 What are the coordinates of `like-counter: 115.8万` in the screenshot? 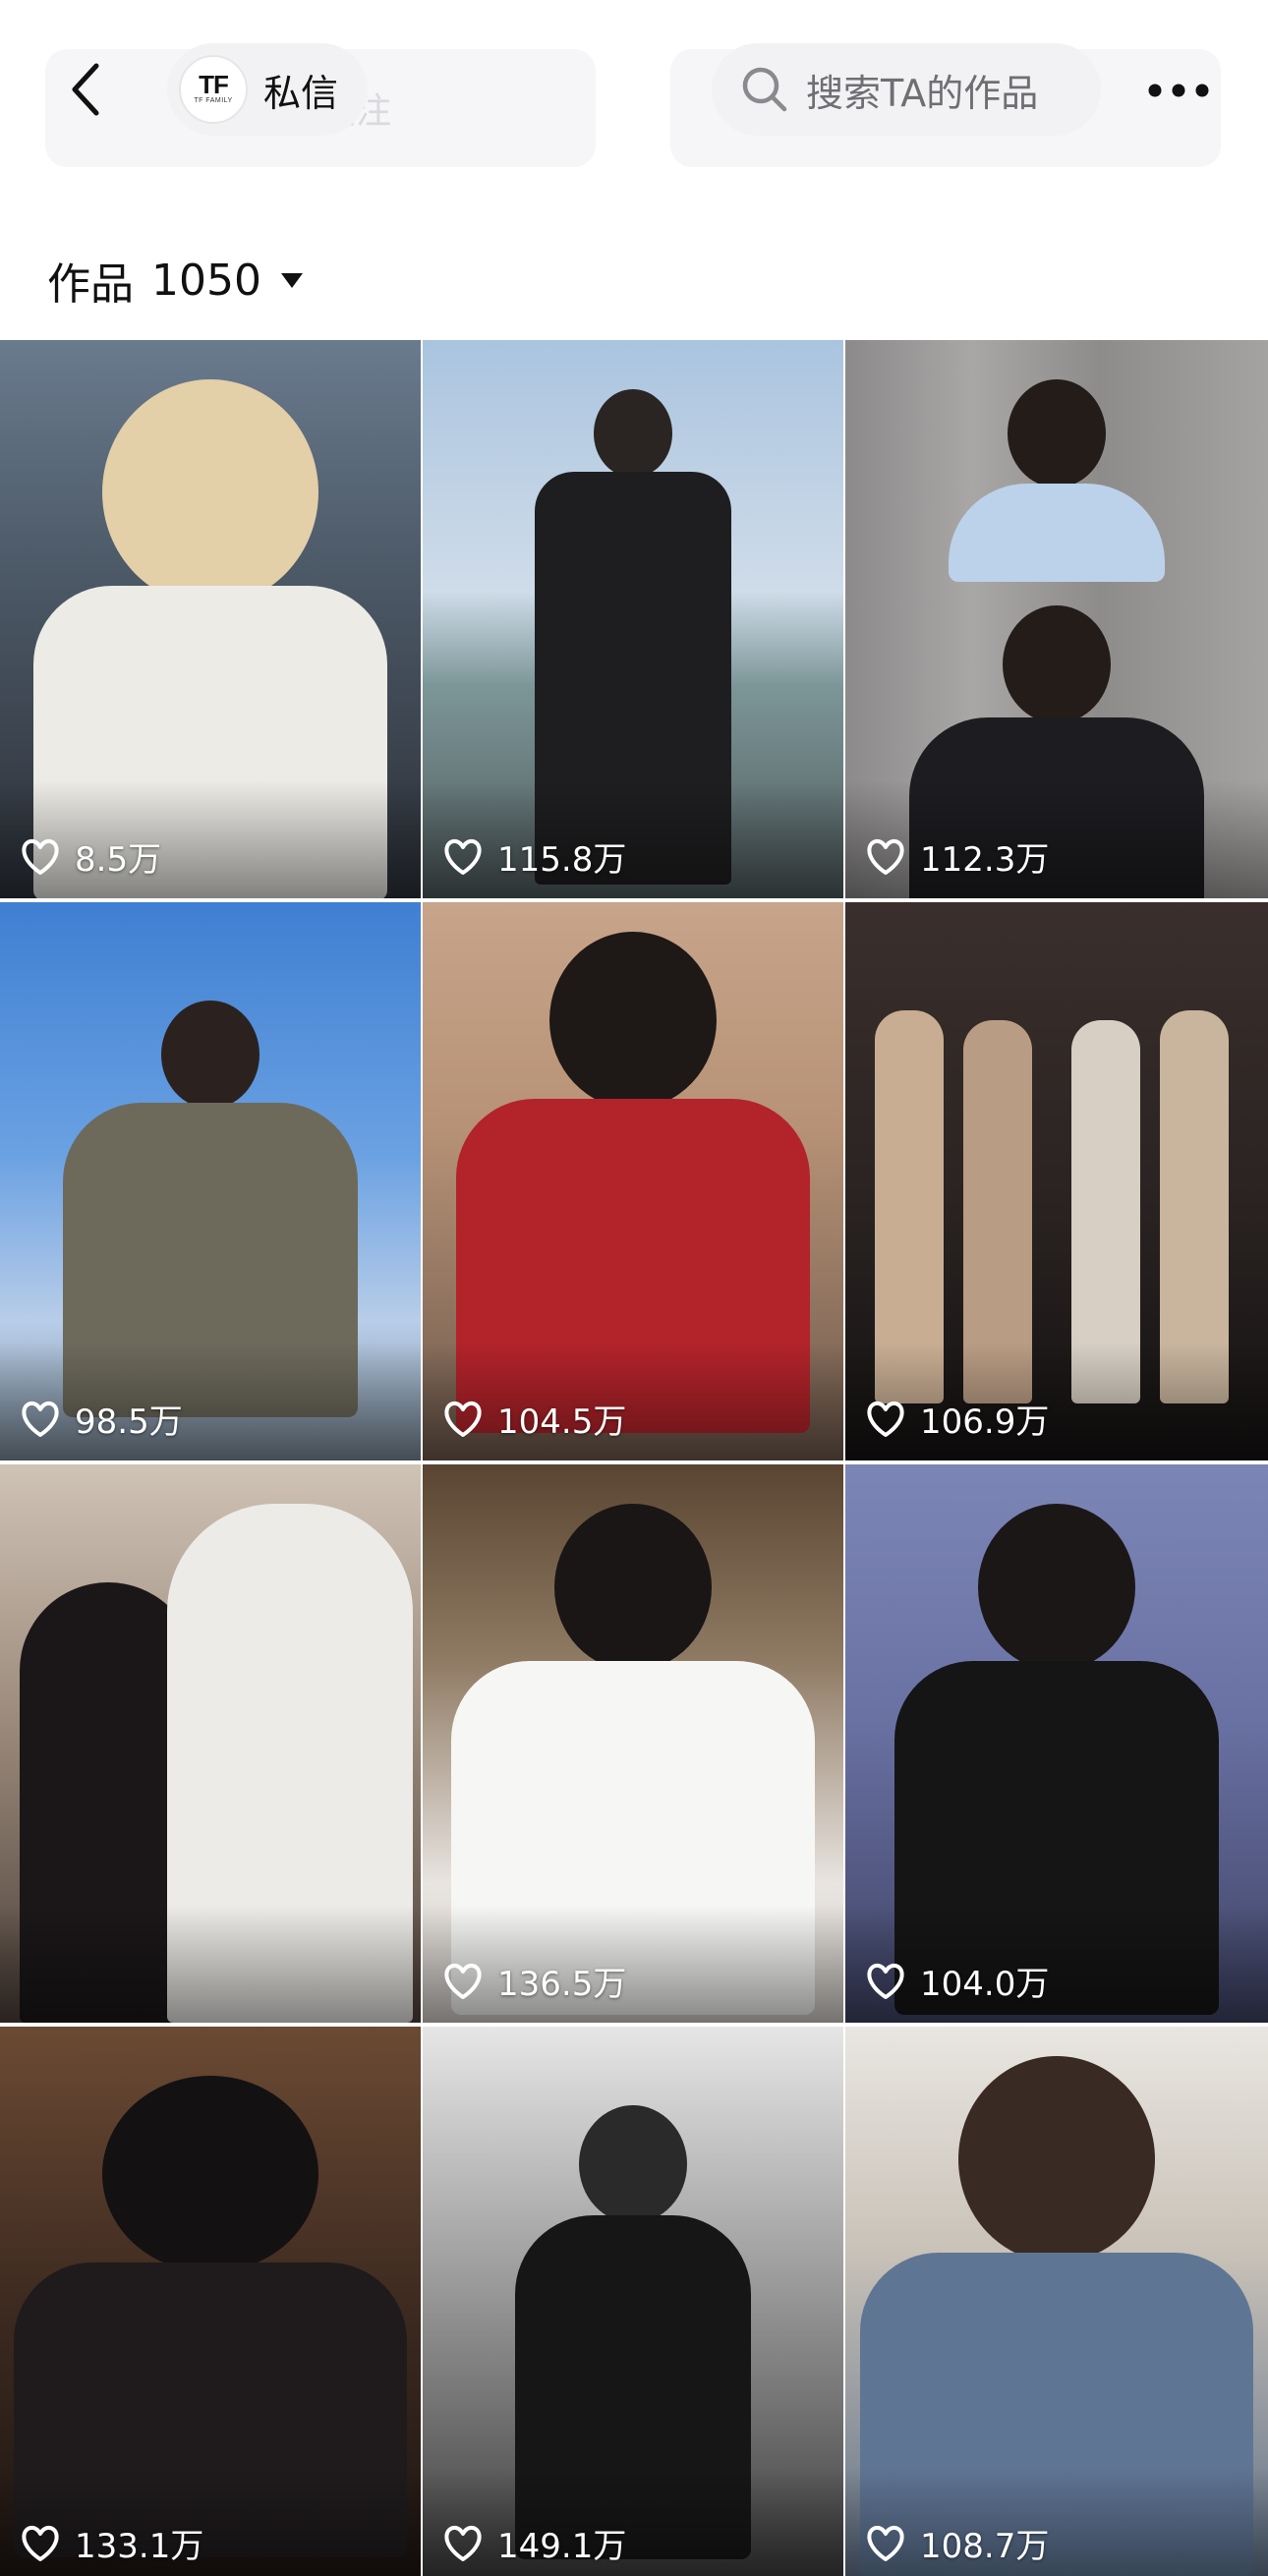 It's located at (534, 857).